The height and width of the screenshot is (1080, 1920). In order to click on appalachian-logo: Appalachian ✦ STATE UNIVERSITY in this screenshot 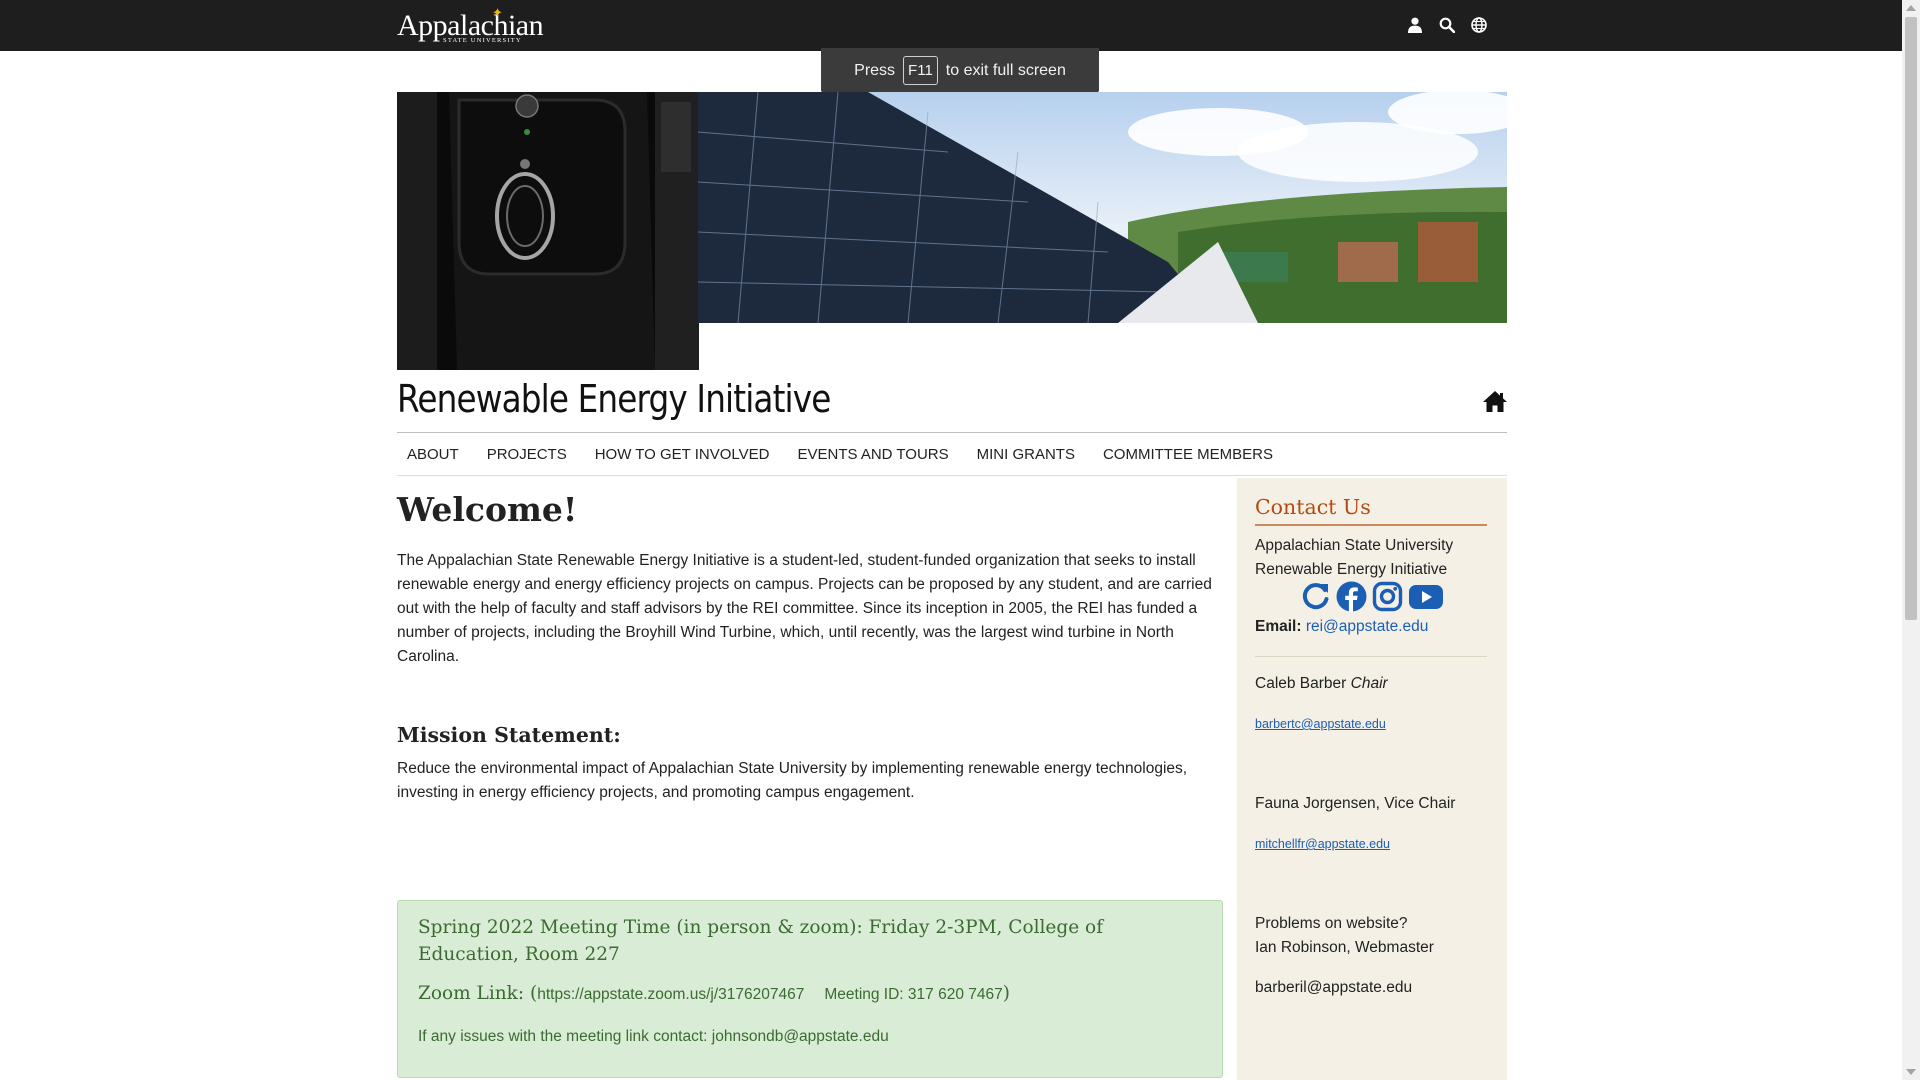, I will do `click(472, 25)`.